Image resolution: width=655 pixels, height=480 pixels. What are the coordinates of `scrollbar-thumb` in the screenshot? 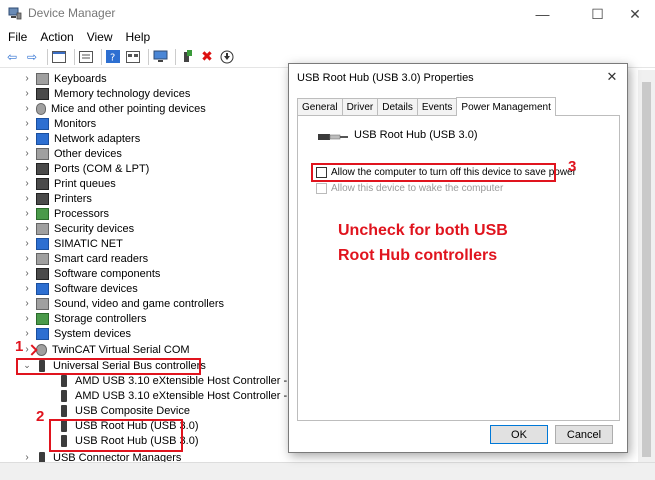 It's located at (646, 269).